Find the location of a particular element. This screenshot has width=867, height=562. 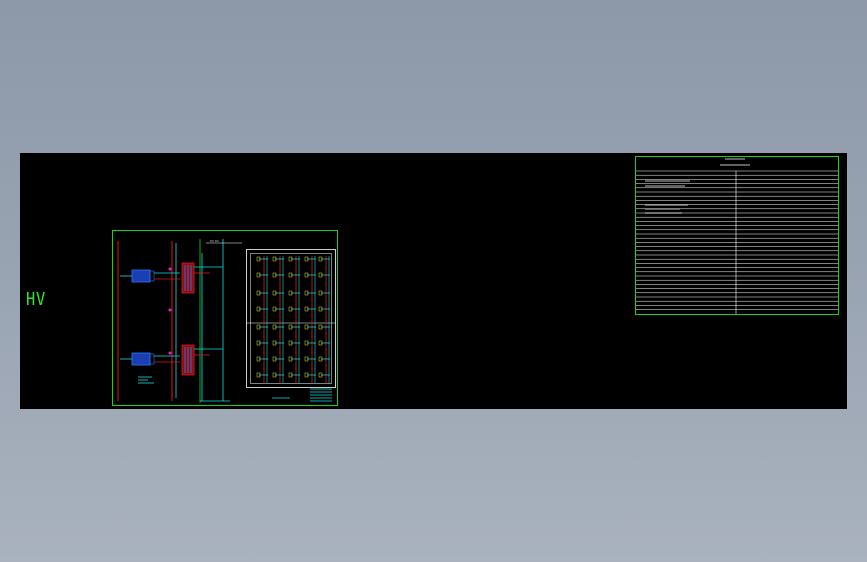

legend-block is located at coordinates (321, 395).